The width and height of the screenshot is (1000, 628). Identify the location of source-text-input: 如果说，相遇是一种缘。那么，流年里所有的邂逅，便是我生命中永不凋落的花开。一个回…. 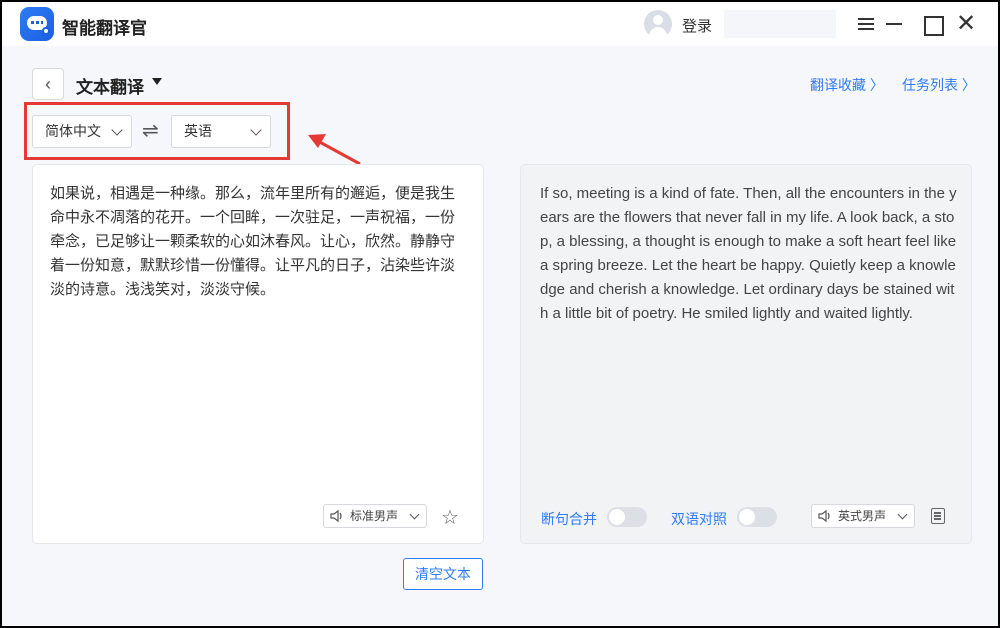
(257, 242).